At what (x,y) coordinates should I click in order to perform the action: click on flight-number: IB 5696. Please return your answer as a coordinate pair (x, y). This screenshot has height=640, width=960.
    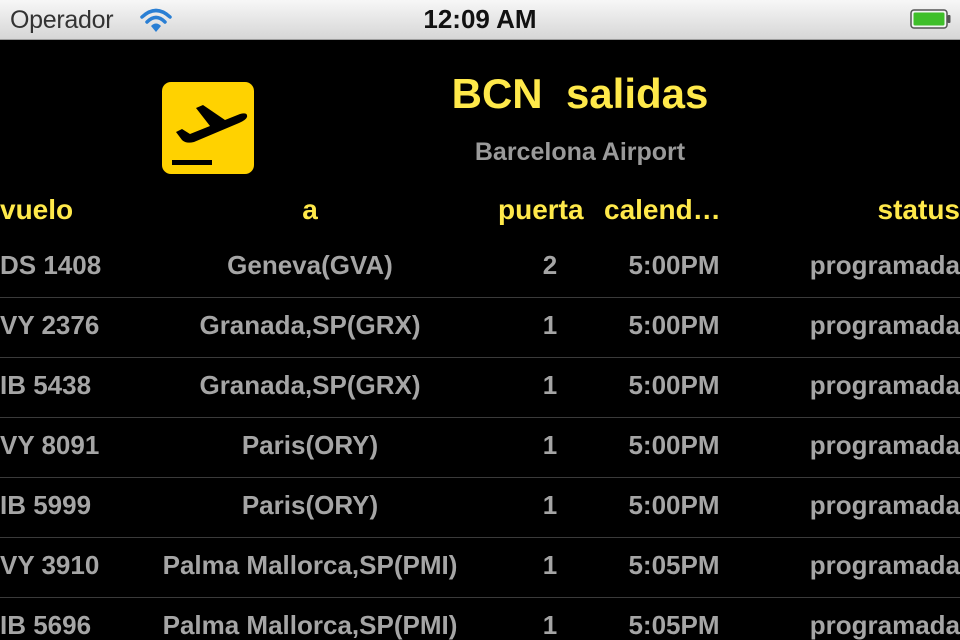
    Looking at the image, I should click on (46, 625).